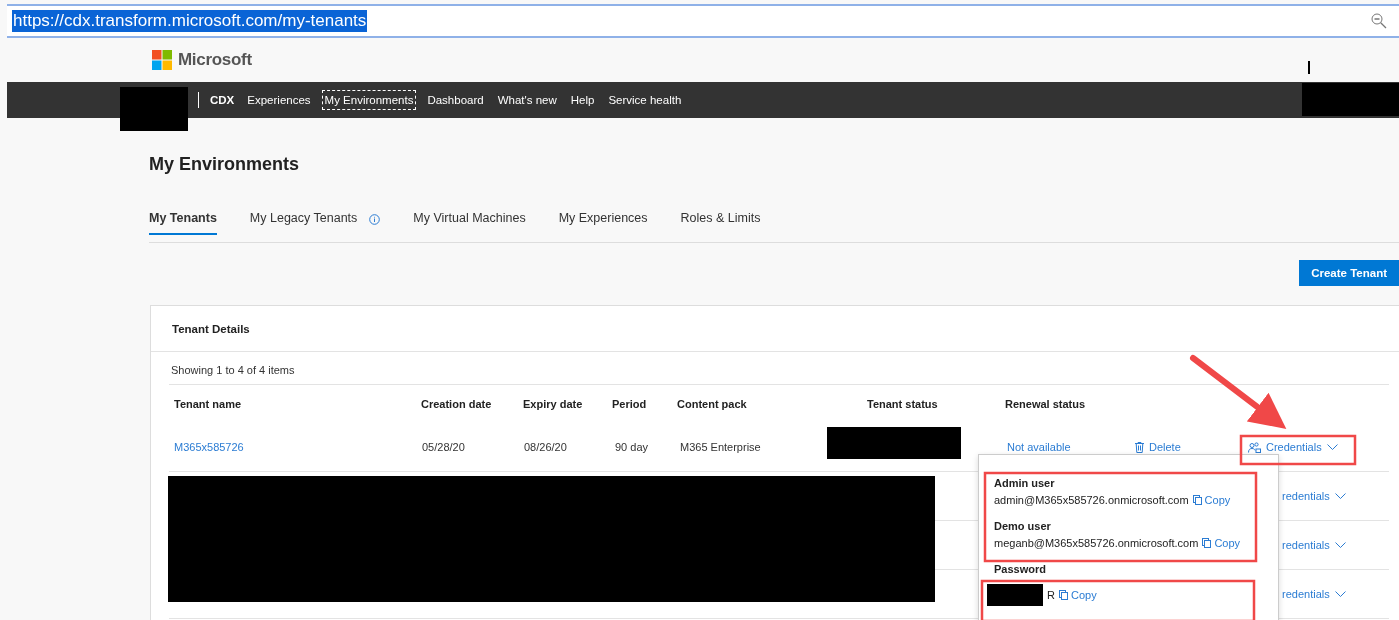 The height and width of the screenshot is (620, 1399). Describe the element at coordinates (1091, 500) in the screenshot. I see `user-email: admin@M365x585726.onmicrosoft.com` at that location.